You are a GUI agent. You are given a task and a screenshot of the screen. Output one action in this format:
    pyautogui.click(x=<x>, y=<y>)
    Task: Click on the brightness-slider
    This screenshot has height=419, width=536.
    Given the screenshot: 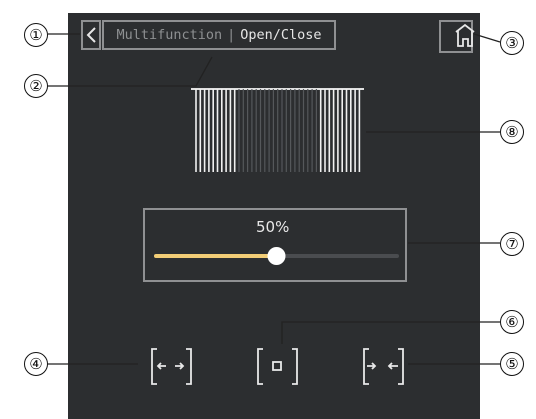 What is the action you would take?
    pyautogui.click(x=276, y=256)
    